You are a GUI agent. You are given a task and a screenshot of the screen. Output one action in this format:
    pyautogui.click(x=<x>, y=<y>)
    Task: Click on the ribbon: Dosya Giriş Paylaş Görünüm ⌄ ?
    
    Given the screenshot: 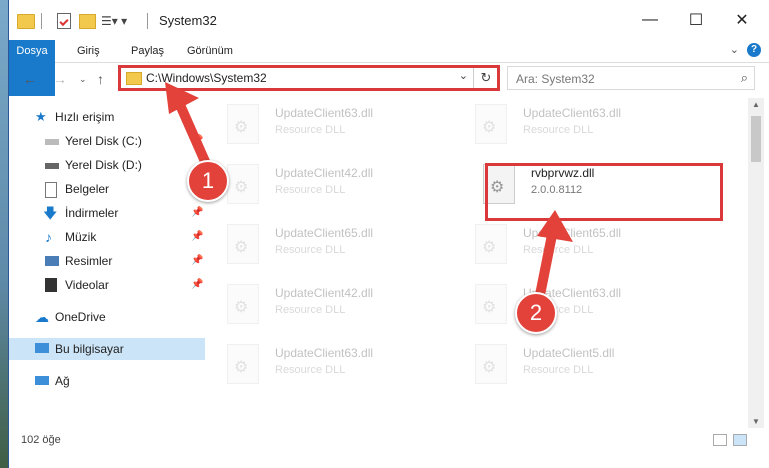 What is the action you would take?
    pyautogui.click(x=389, y=68)
    